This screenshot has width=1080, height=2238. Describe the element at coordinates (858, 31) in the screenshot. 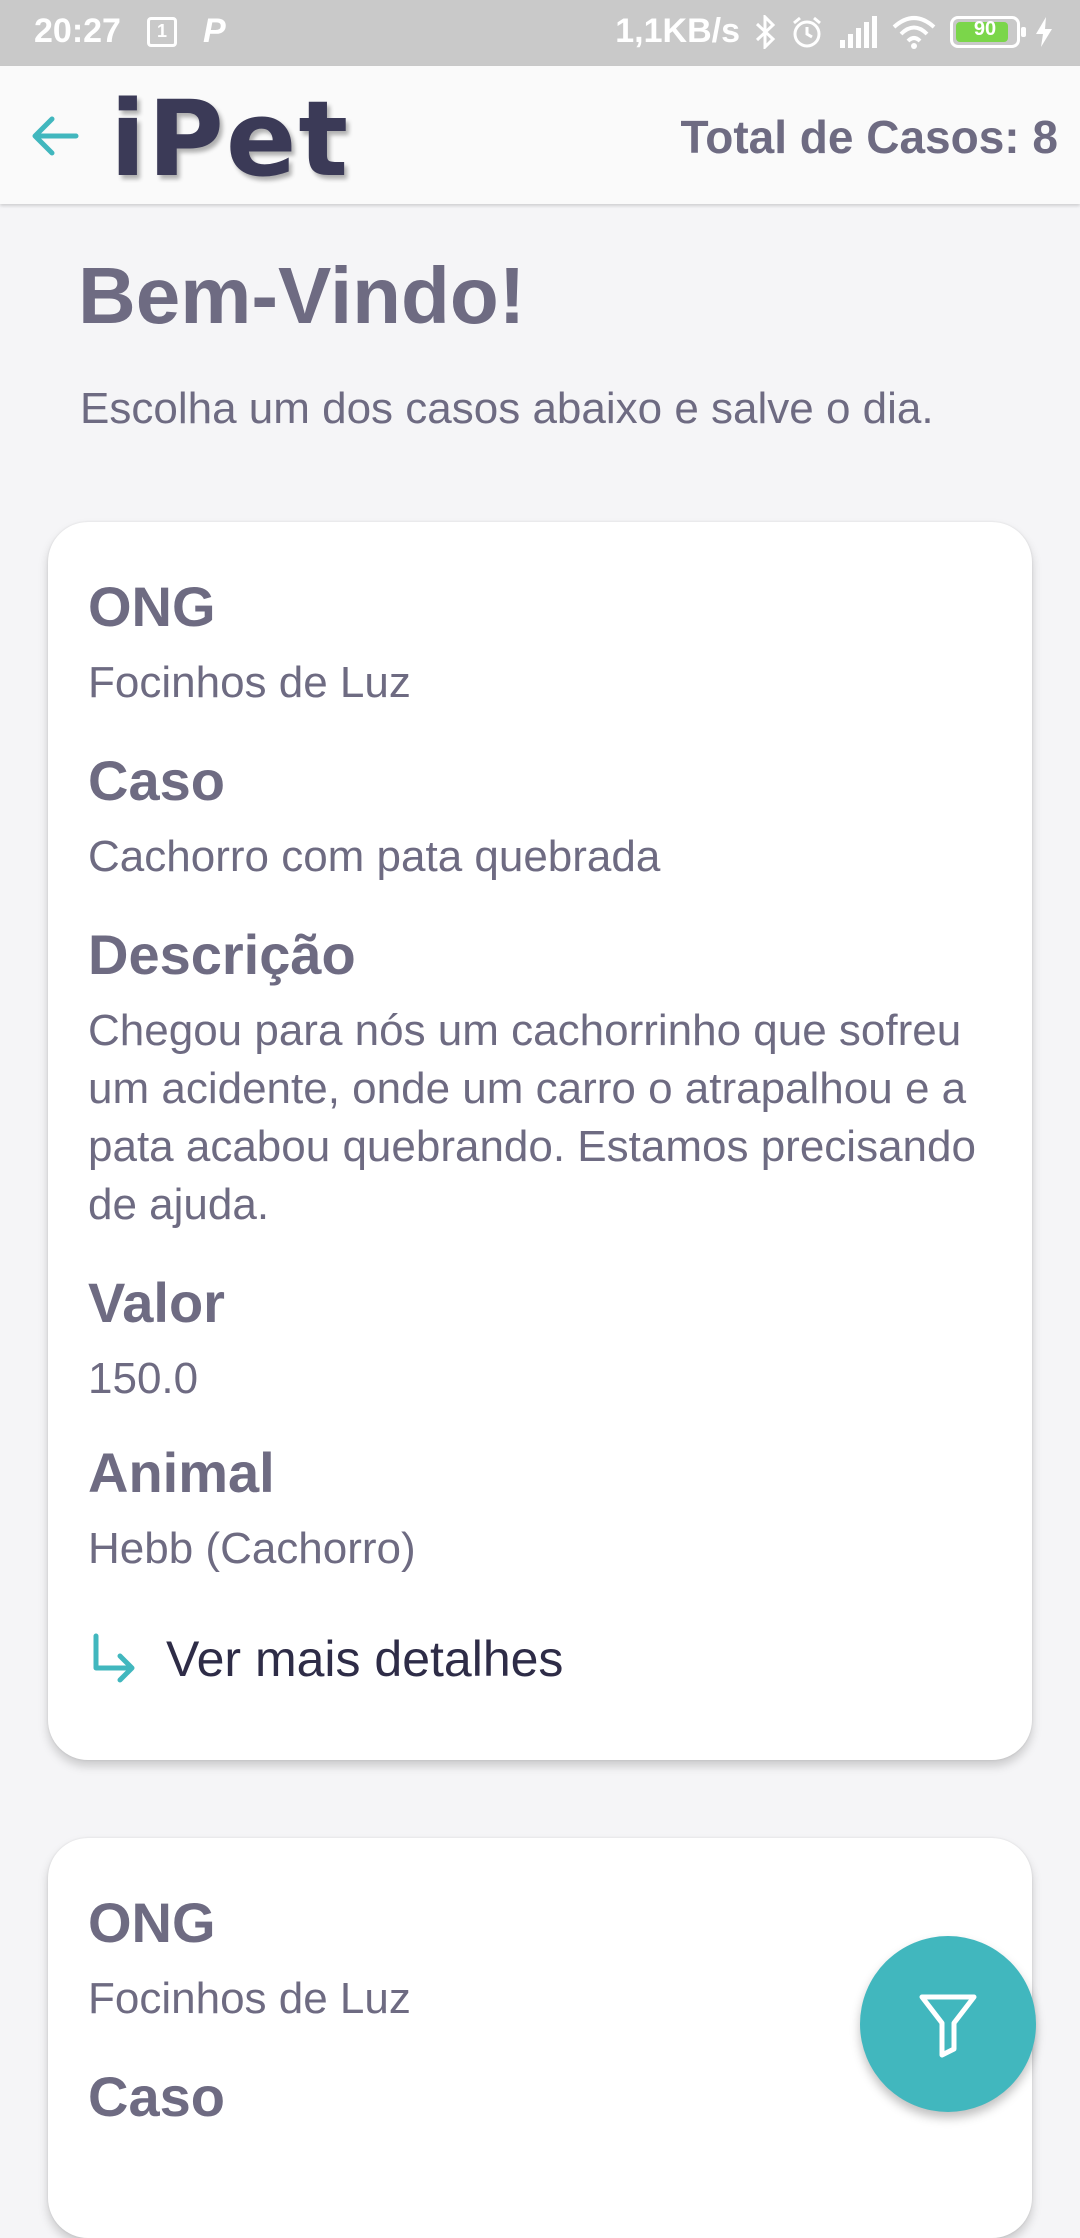

I see `signal-icon` at that location.